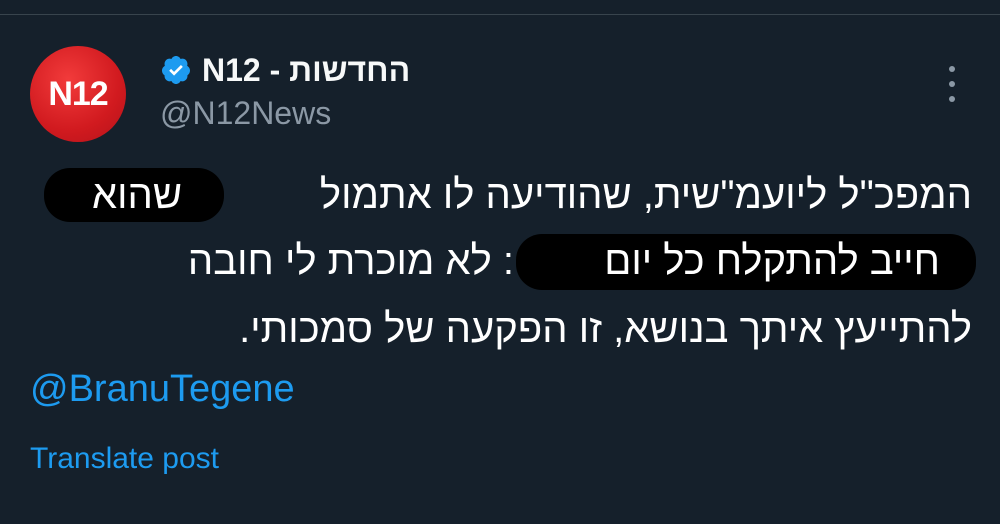  What do you see at coordinates (162, 389) in the screenshot?
I see `mention-link: @BranuTegene` at bounding box center [162, 389].